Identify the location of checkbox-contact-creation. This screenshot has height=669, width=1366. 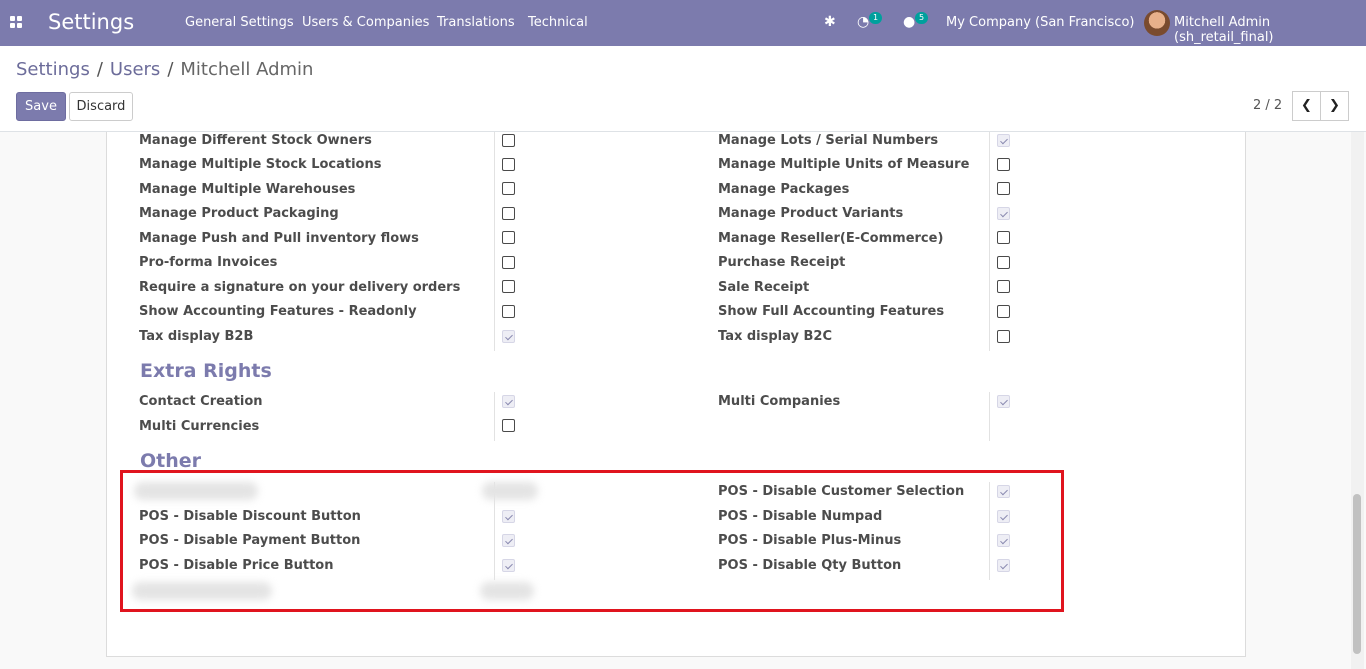
(508, 401).